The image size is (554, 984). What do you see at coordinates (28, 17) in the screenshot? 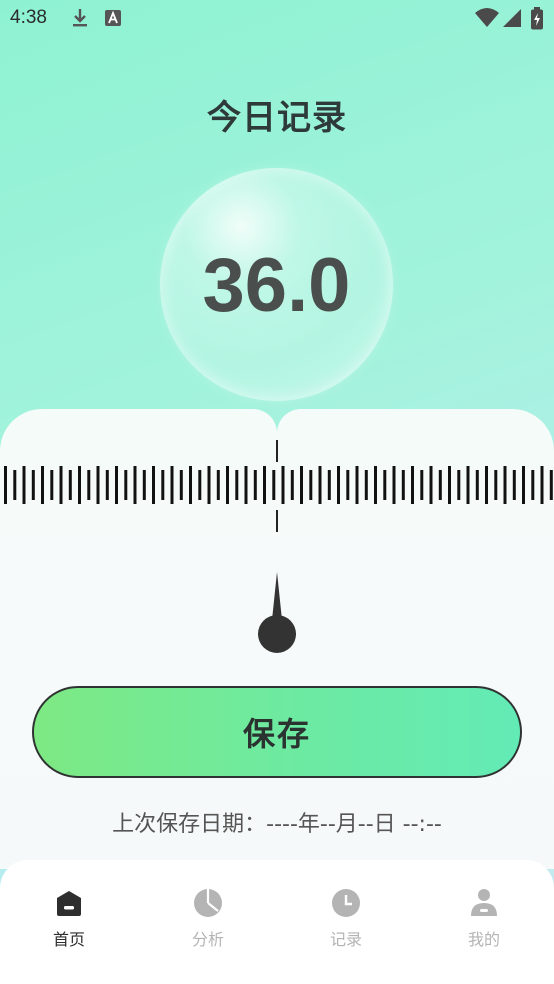
I see `status-time: 4:38` at bounding box center [28, 17].